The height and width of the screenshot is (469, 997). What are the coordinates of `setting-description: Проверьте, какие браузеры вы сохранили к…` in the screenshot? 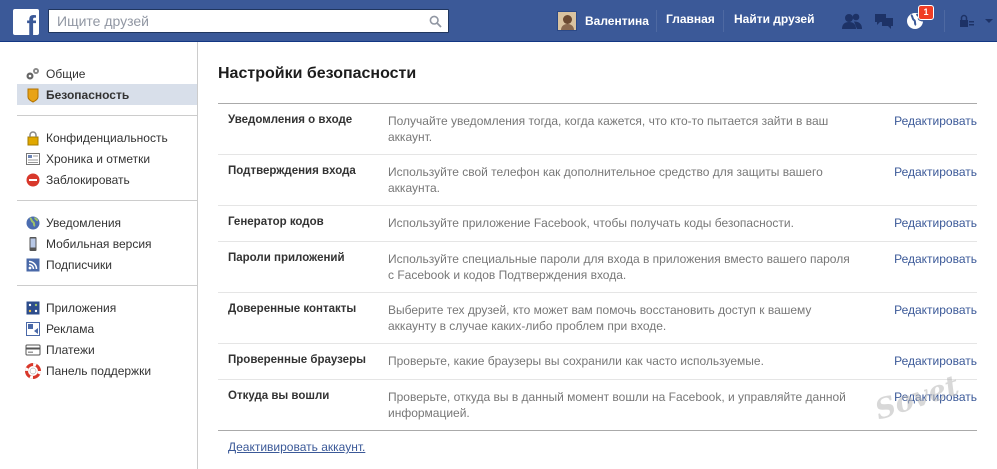 It's located at (576, 361).